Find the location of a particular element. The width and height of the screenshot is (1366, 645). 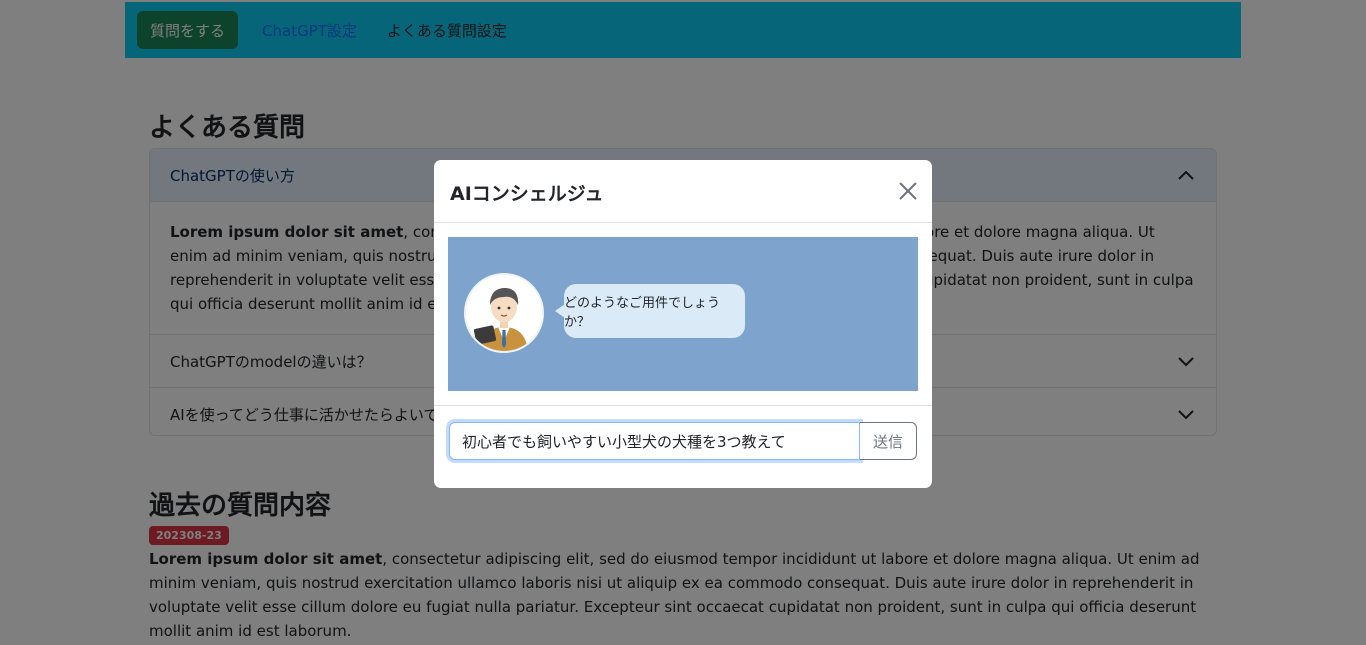

question-input is located at coordinates (654, 441).